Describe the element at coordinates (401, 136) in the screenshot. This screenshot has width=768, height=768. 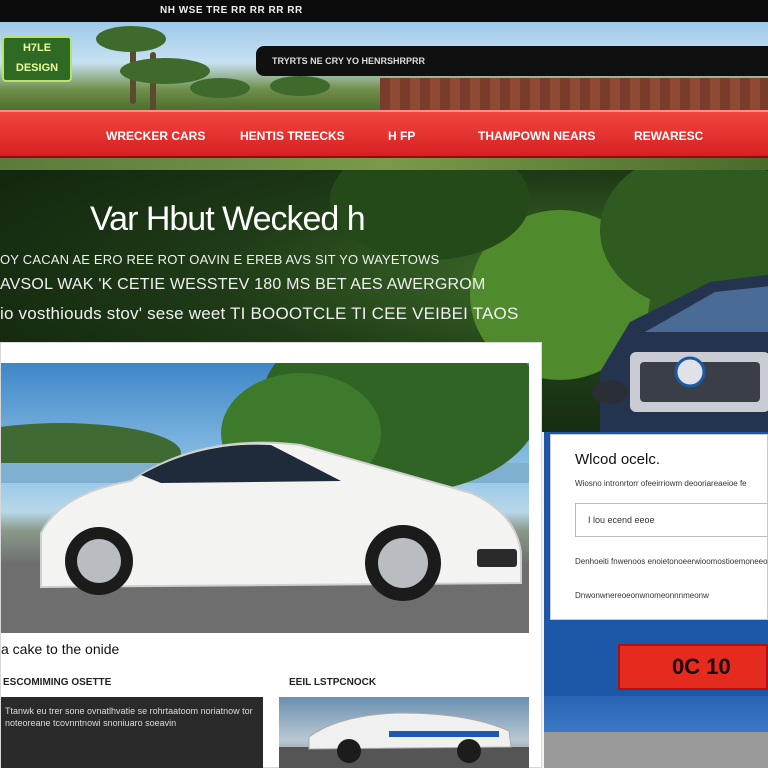
I see `nav-item-h-fp: H FP` at that location.